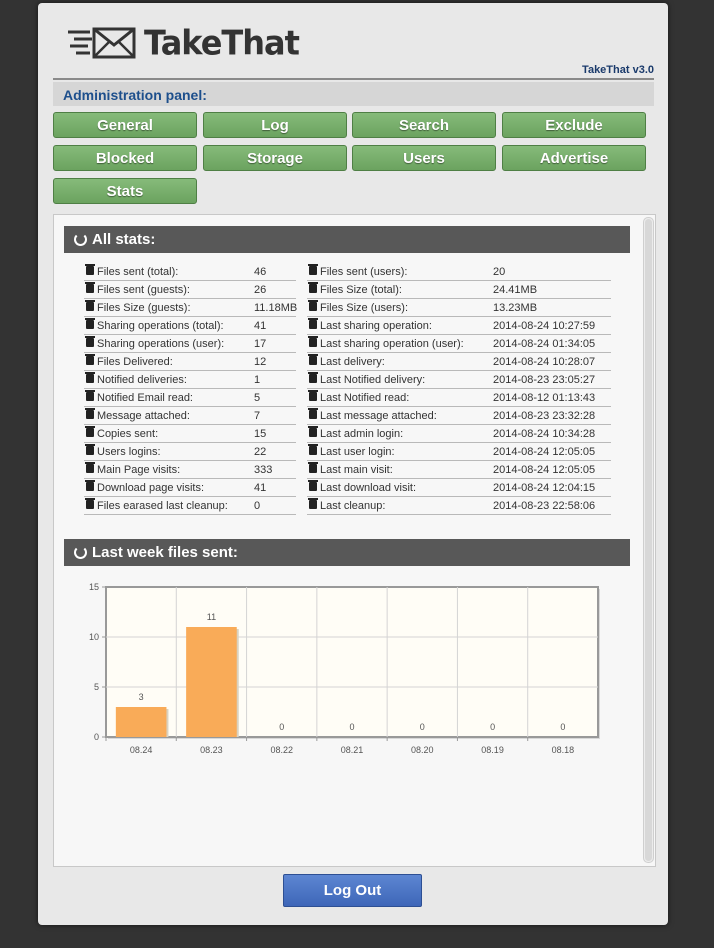  What do you see at coordinates (544, 506) in the screenshot?
I see `stat-value: 2014-08-23 22:58:06` at bounding box center [544, 506].